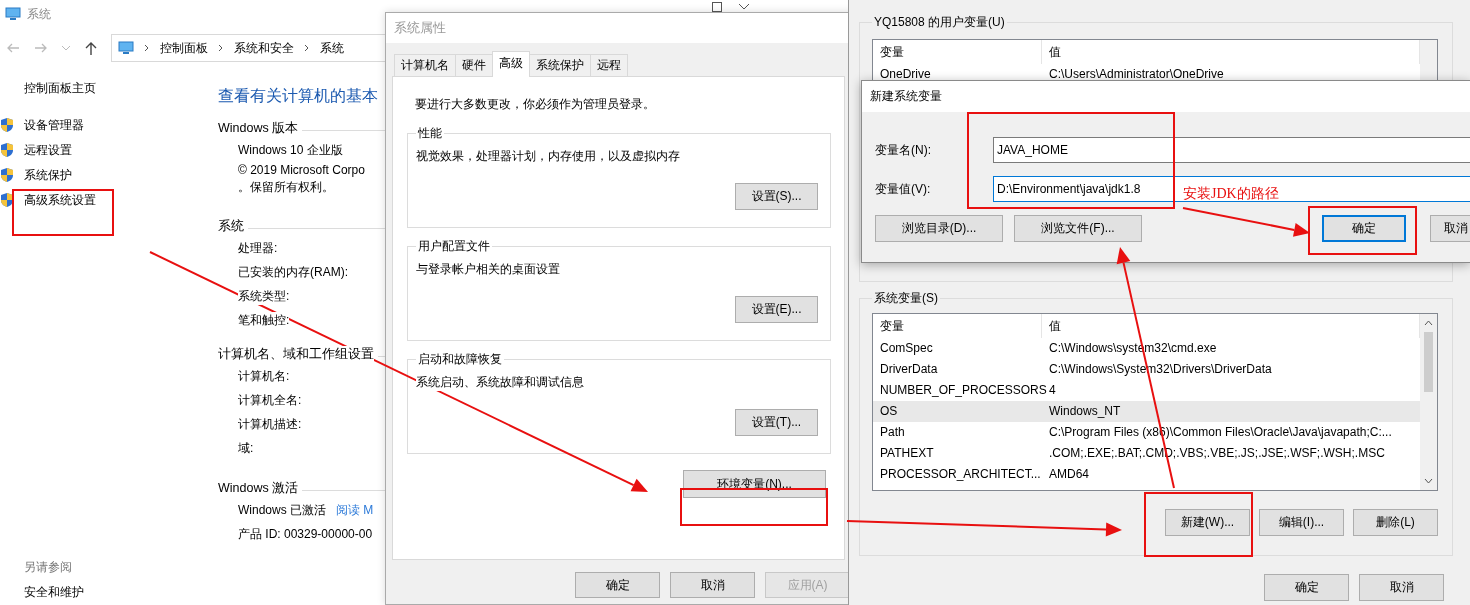 Image resolution: width=1470 pixels, height=605 pixels. Describe the element at coordinates (355, 510) in the screenshot. I see `link: 阅读 M` at that location.